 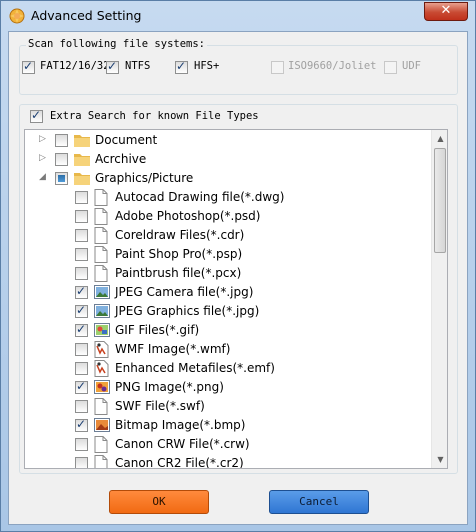 I want to click on tree-item-label: Adobe Photoshop(*.psd), so click(x=187, y=216).